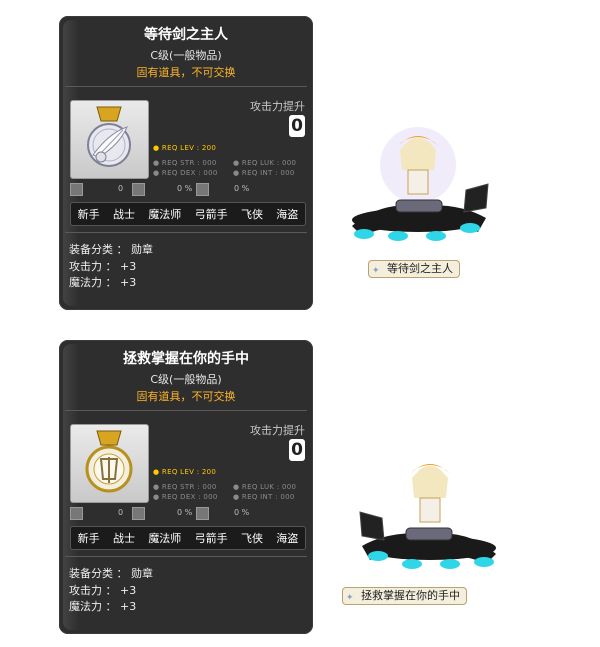 This screenshot has height=647, width=600. I want to click on gold-shield-medal-icon, so click(109, 461).